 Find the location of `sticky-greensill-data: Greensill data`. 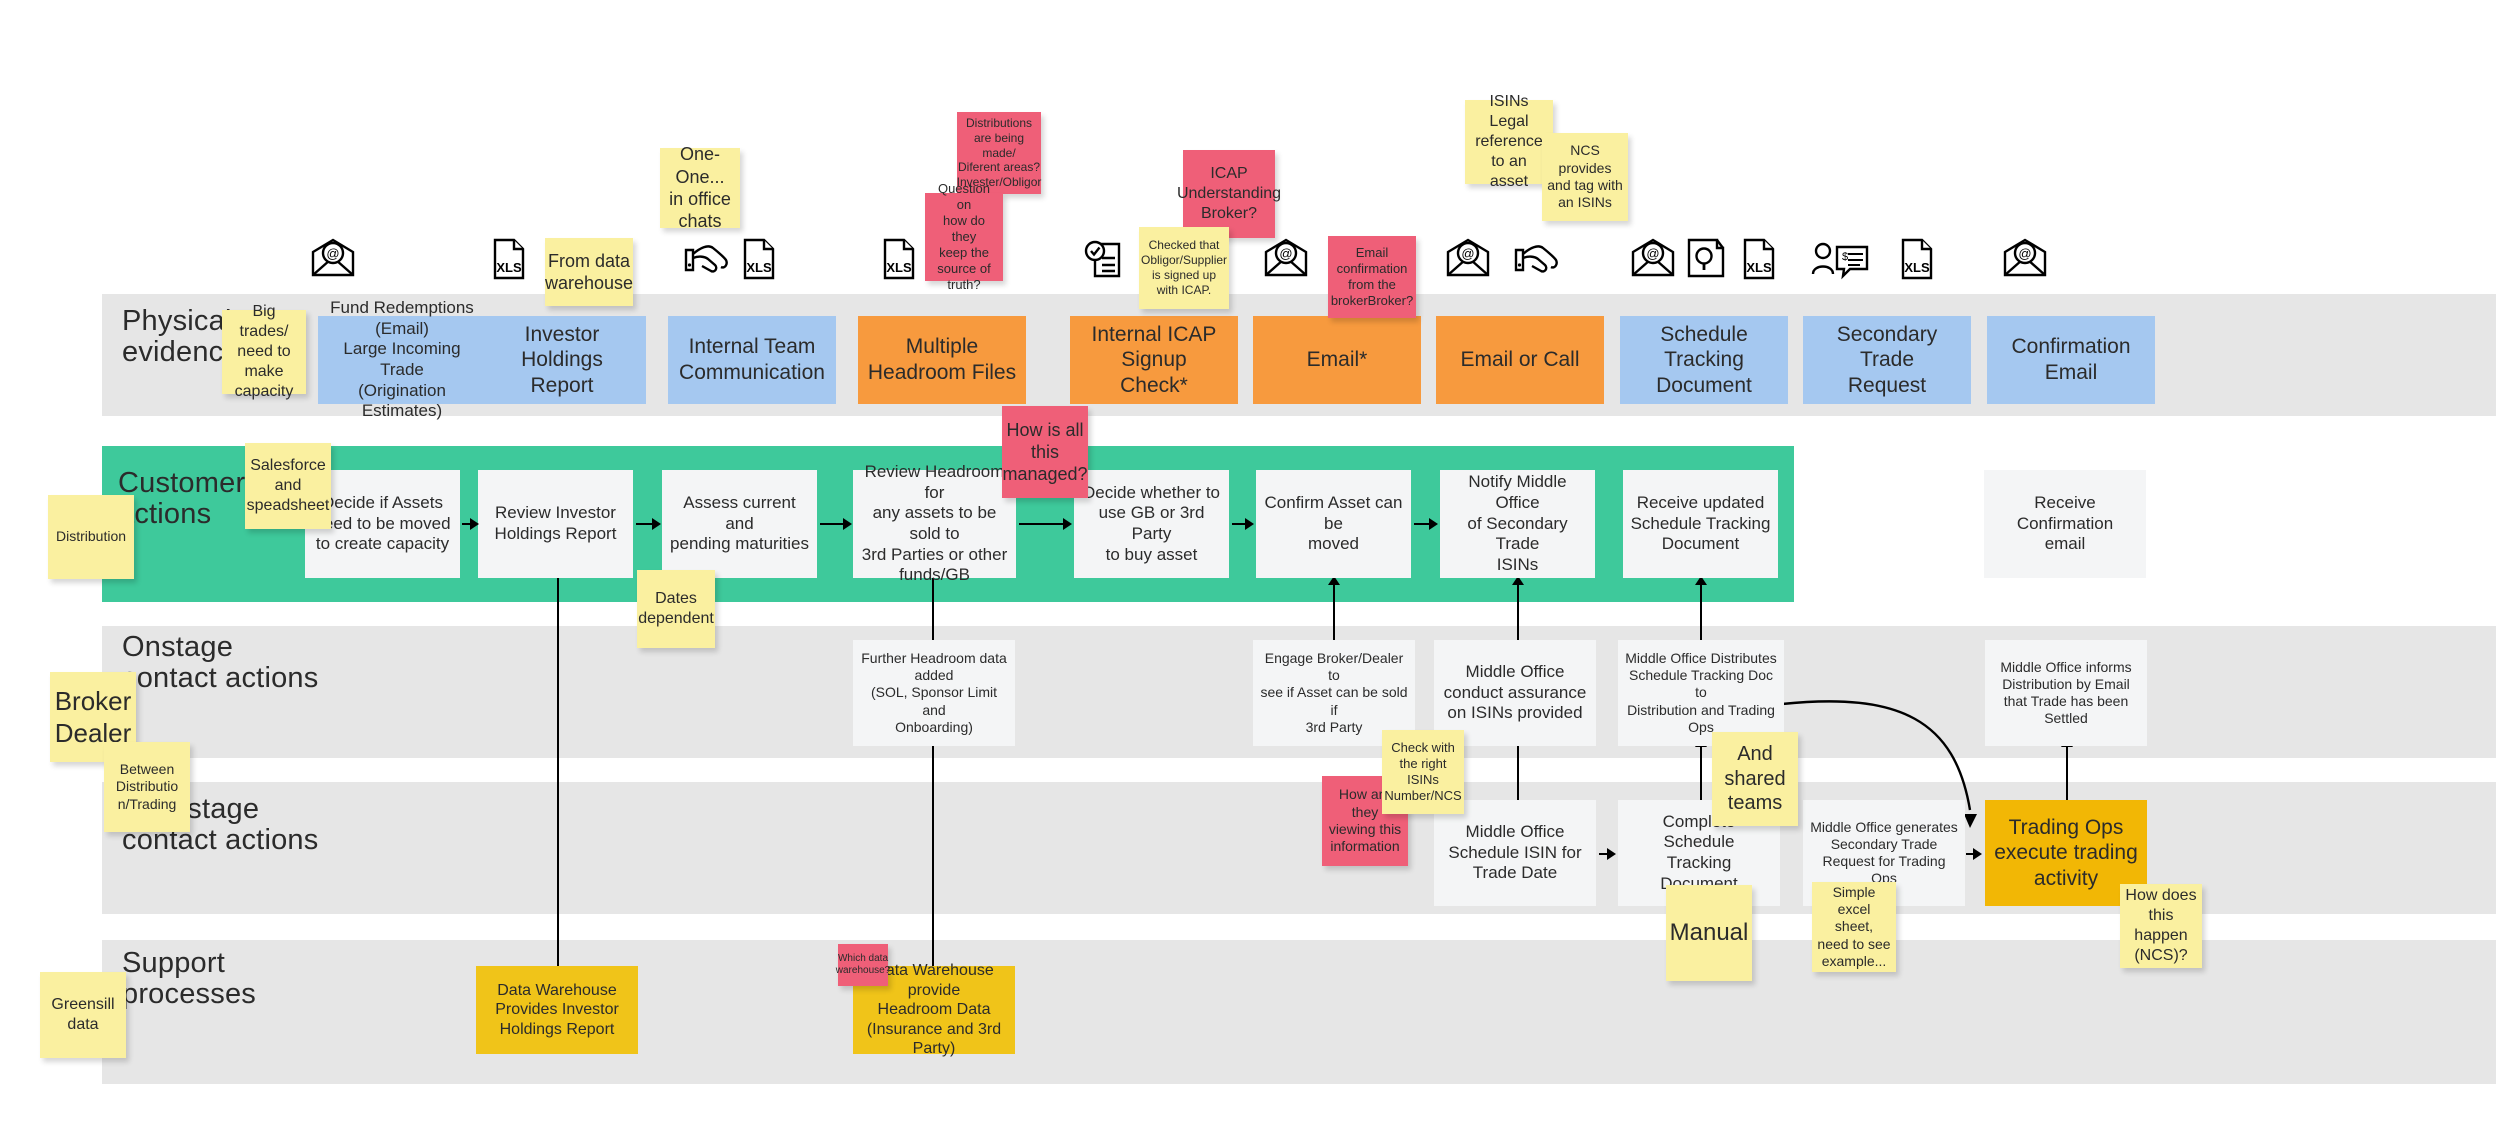

sticky-greensill-data: Greensill data is located at coordinates (83, 1015).